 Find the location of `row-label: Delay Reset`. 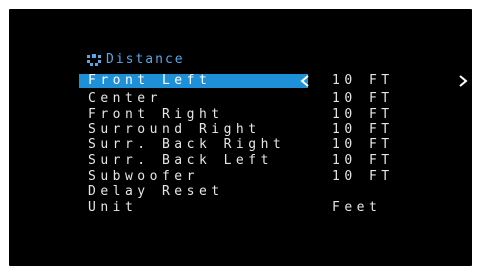

row-label: Delay Reset is located at coordinates (156, 191).